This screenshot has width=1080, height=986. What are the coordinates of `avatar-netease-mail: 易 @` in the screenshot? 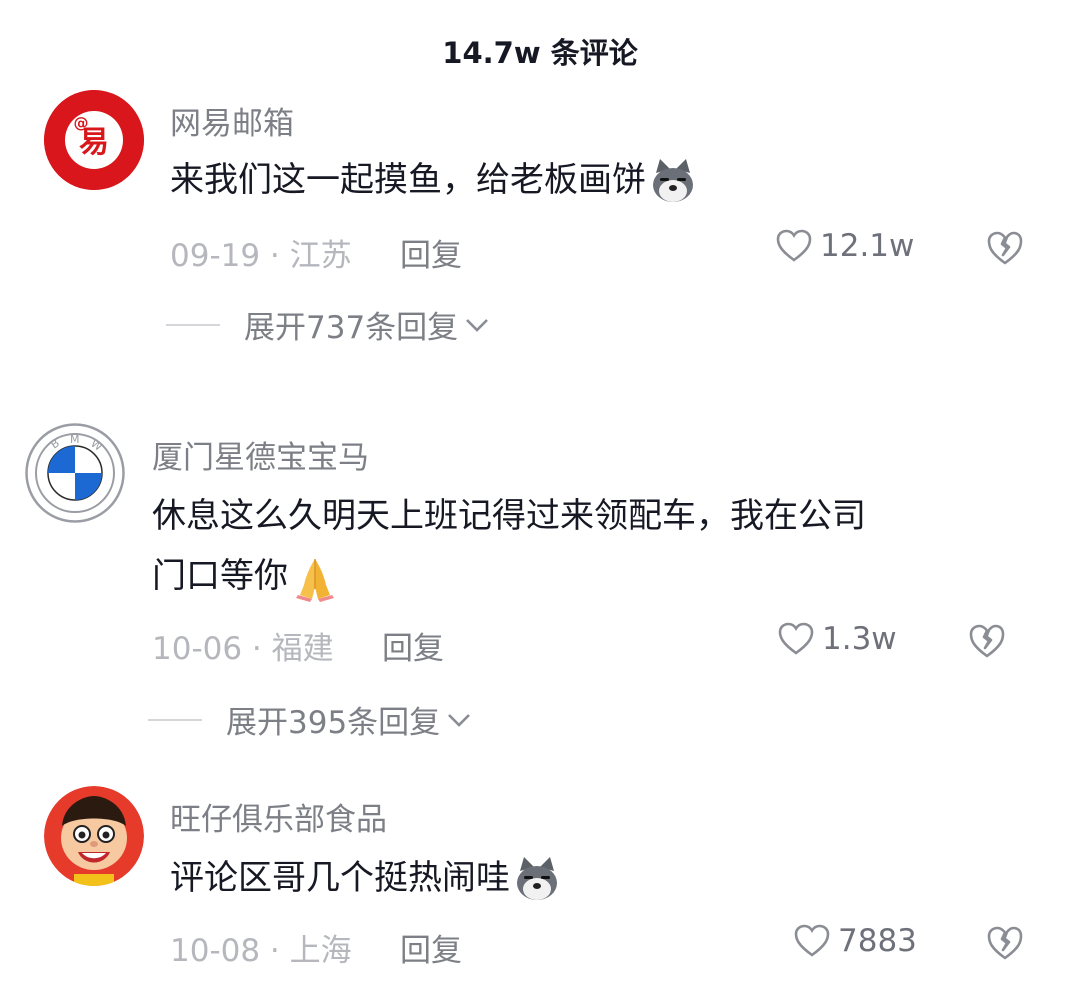 It's located at (94, 140).